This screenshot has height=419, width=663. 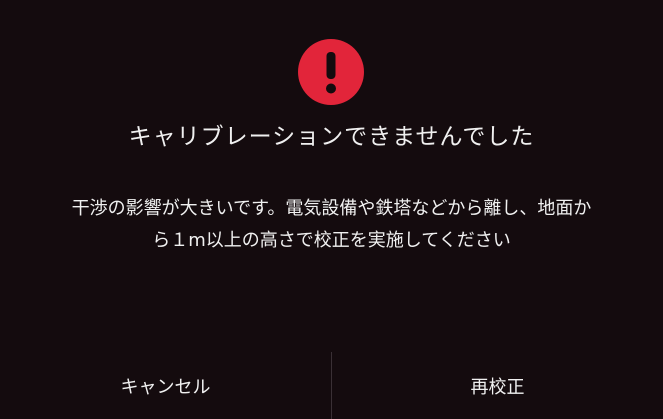 I want to click on message-line-1: 干渉の影響が大きいです。電気設備や鉄塔などから離し、地面か, so click(x=331, y=208).